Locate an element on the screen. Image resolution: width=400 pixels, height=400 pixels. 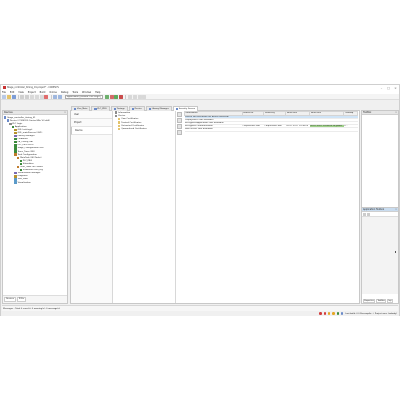
redo-icon is located at coordinates (27, 96).